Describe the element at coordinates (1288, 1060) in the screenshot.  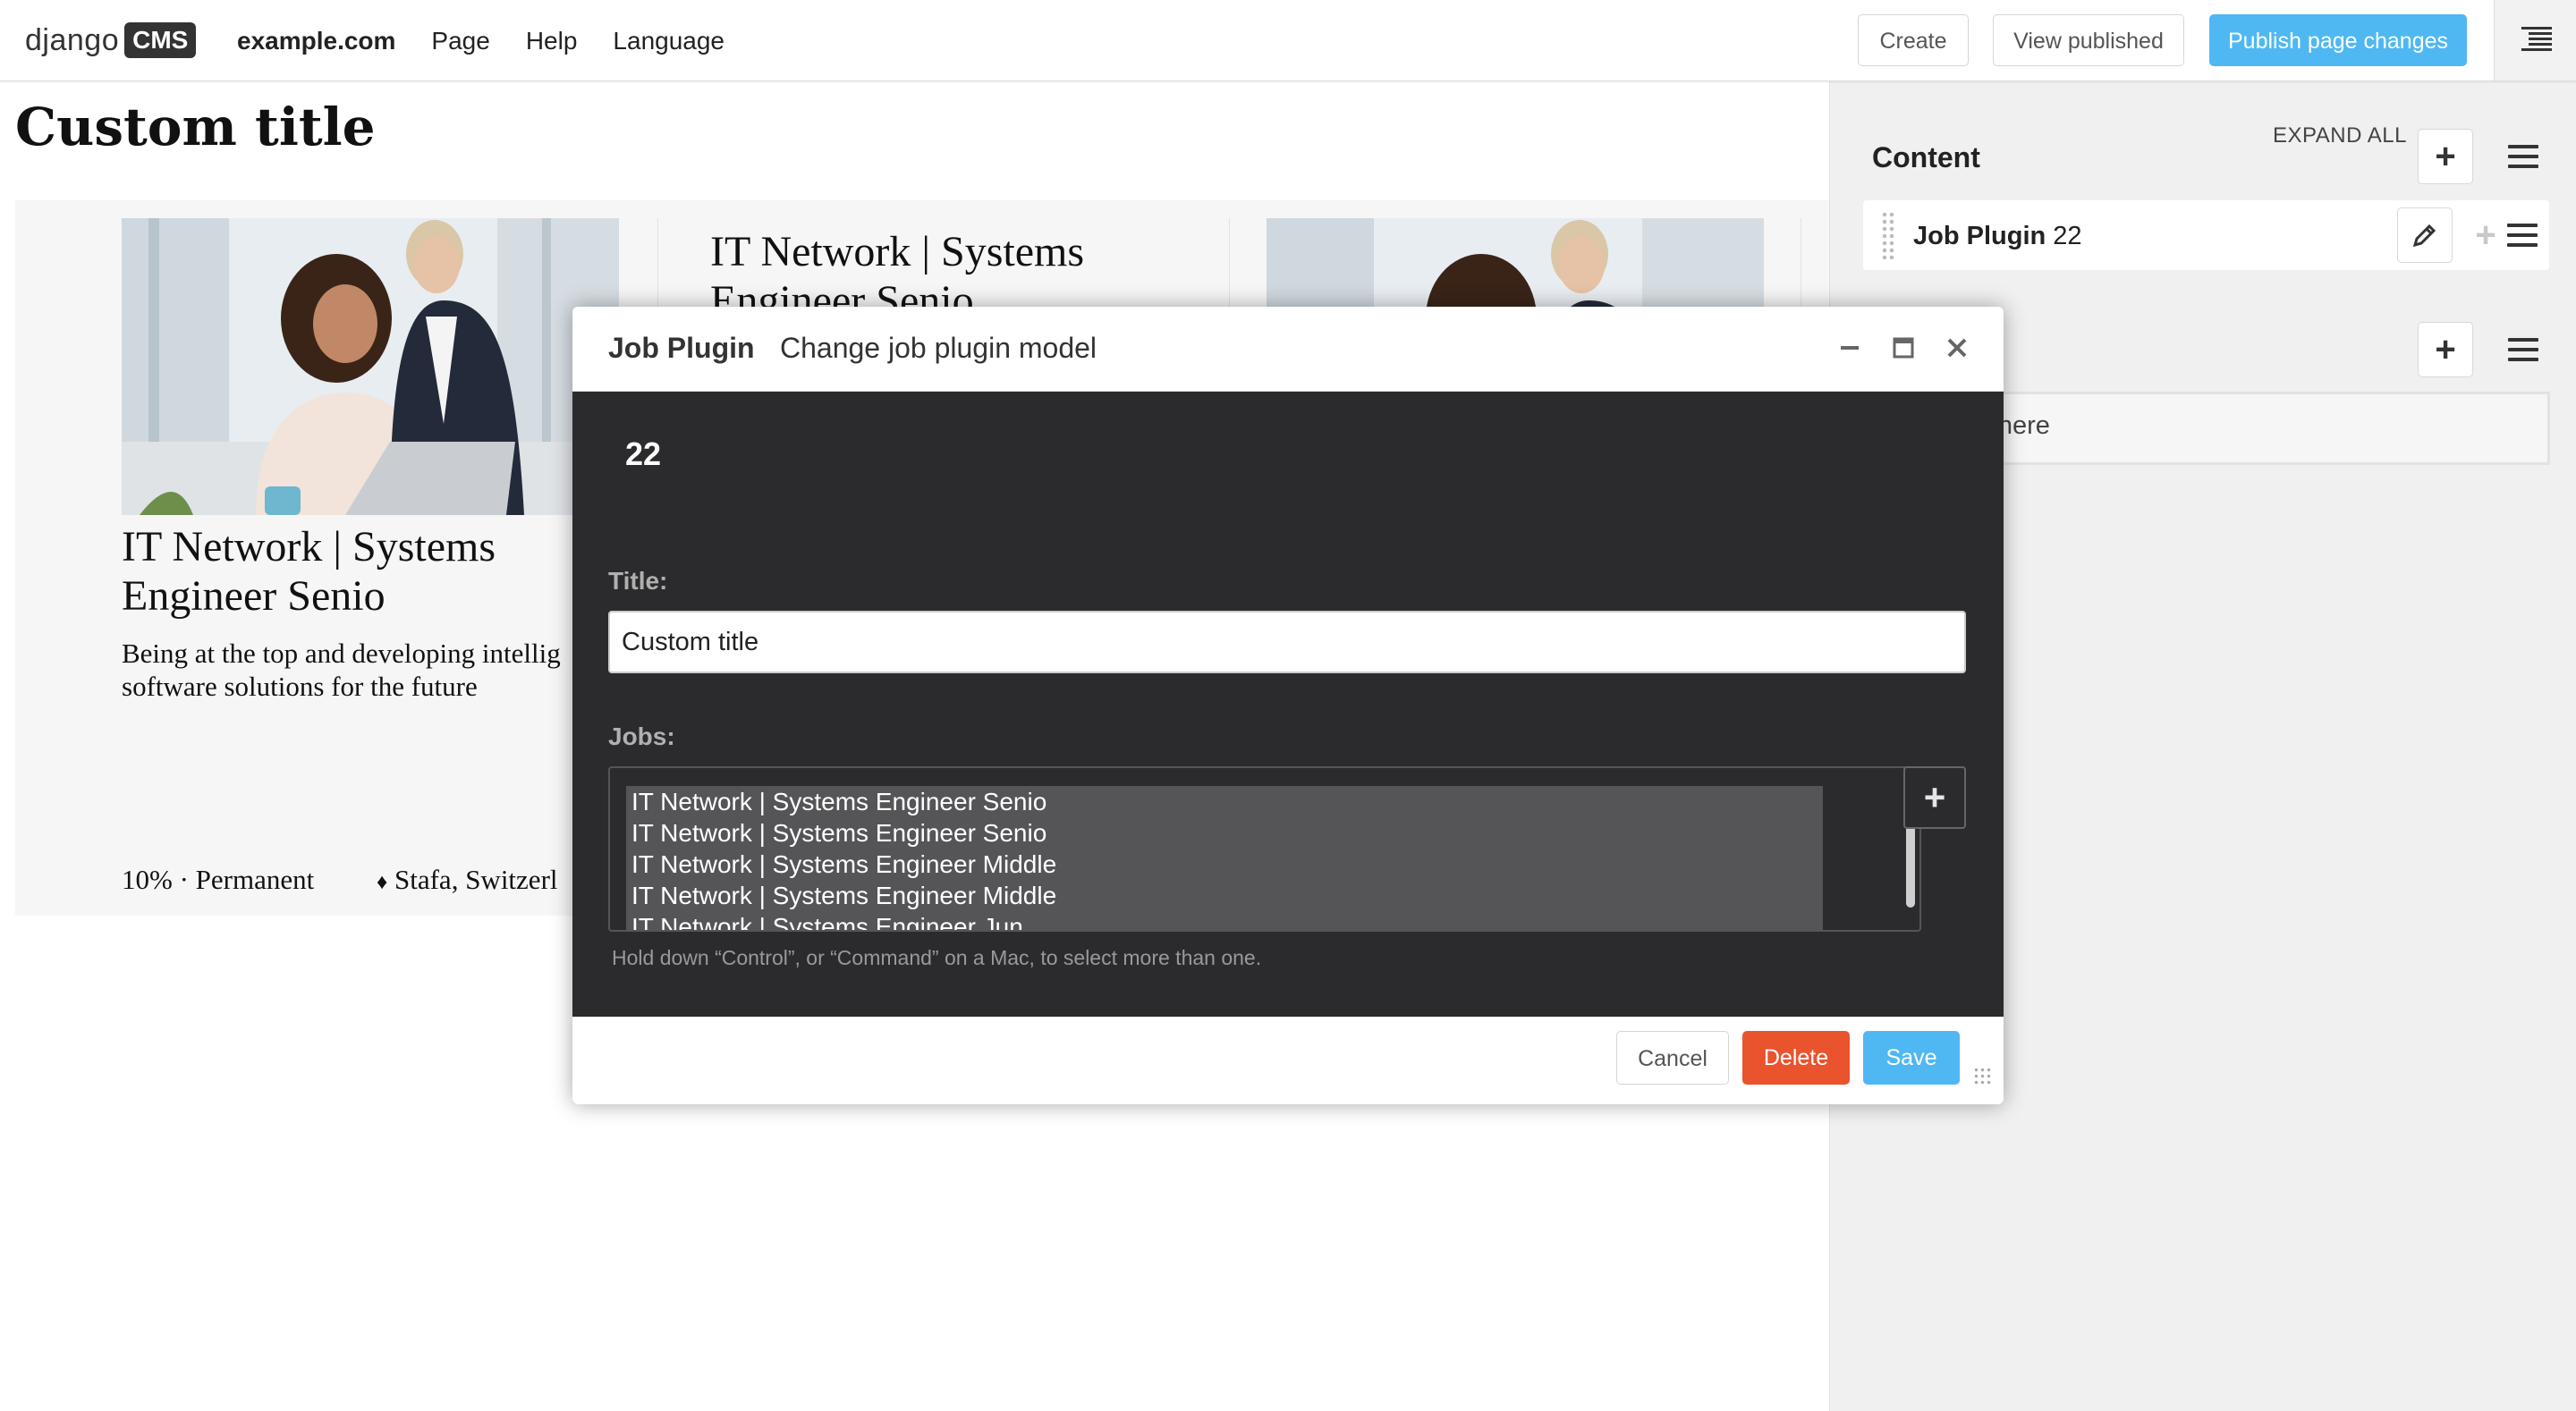
I see `modal-footer: Cancel Delete Save` at that location.